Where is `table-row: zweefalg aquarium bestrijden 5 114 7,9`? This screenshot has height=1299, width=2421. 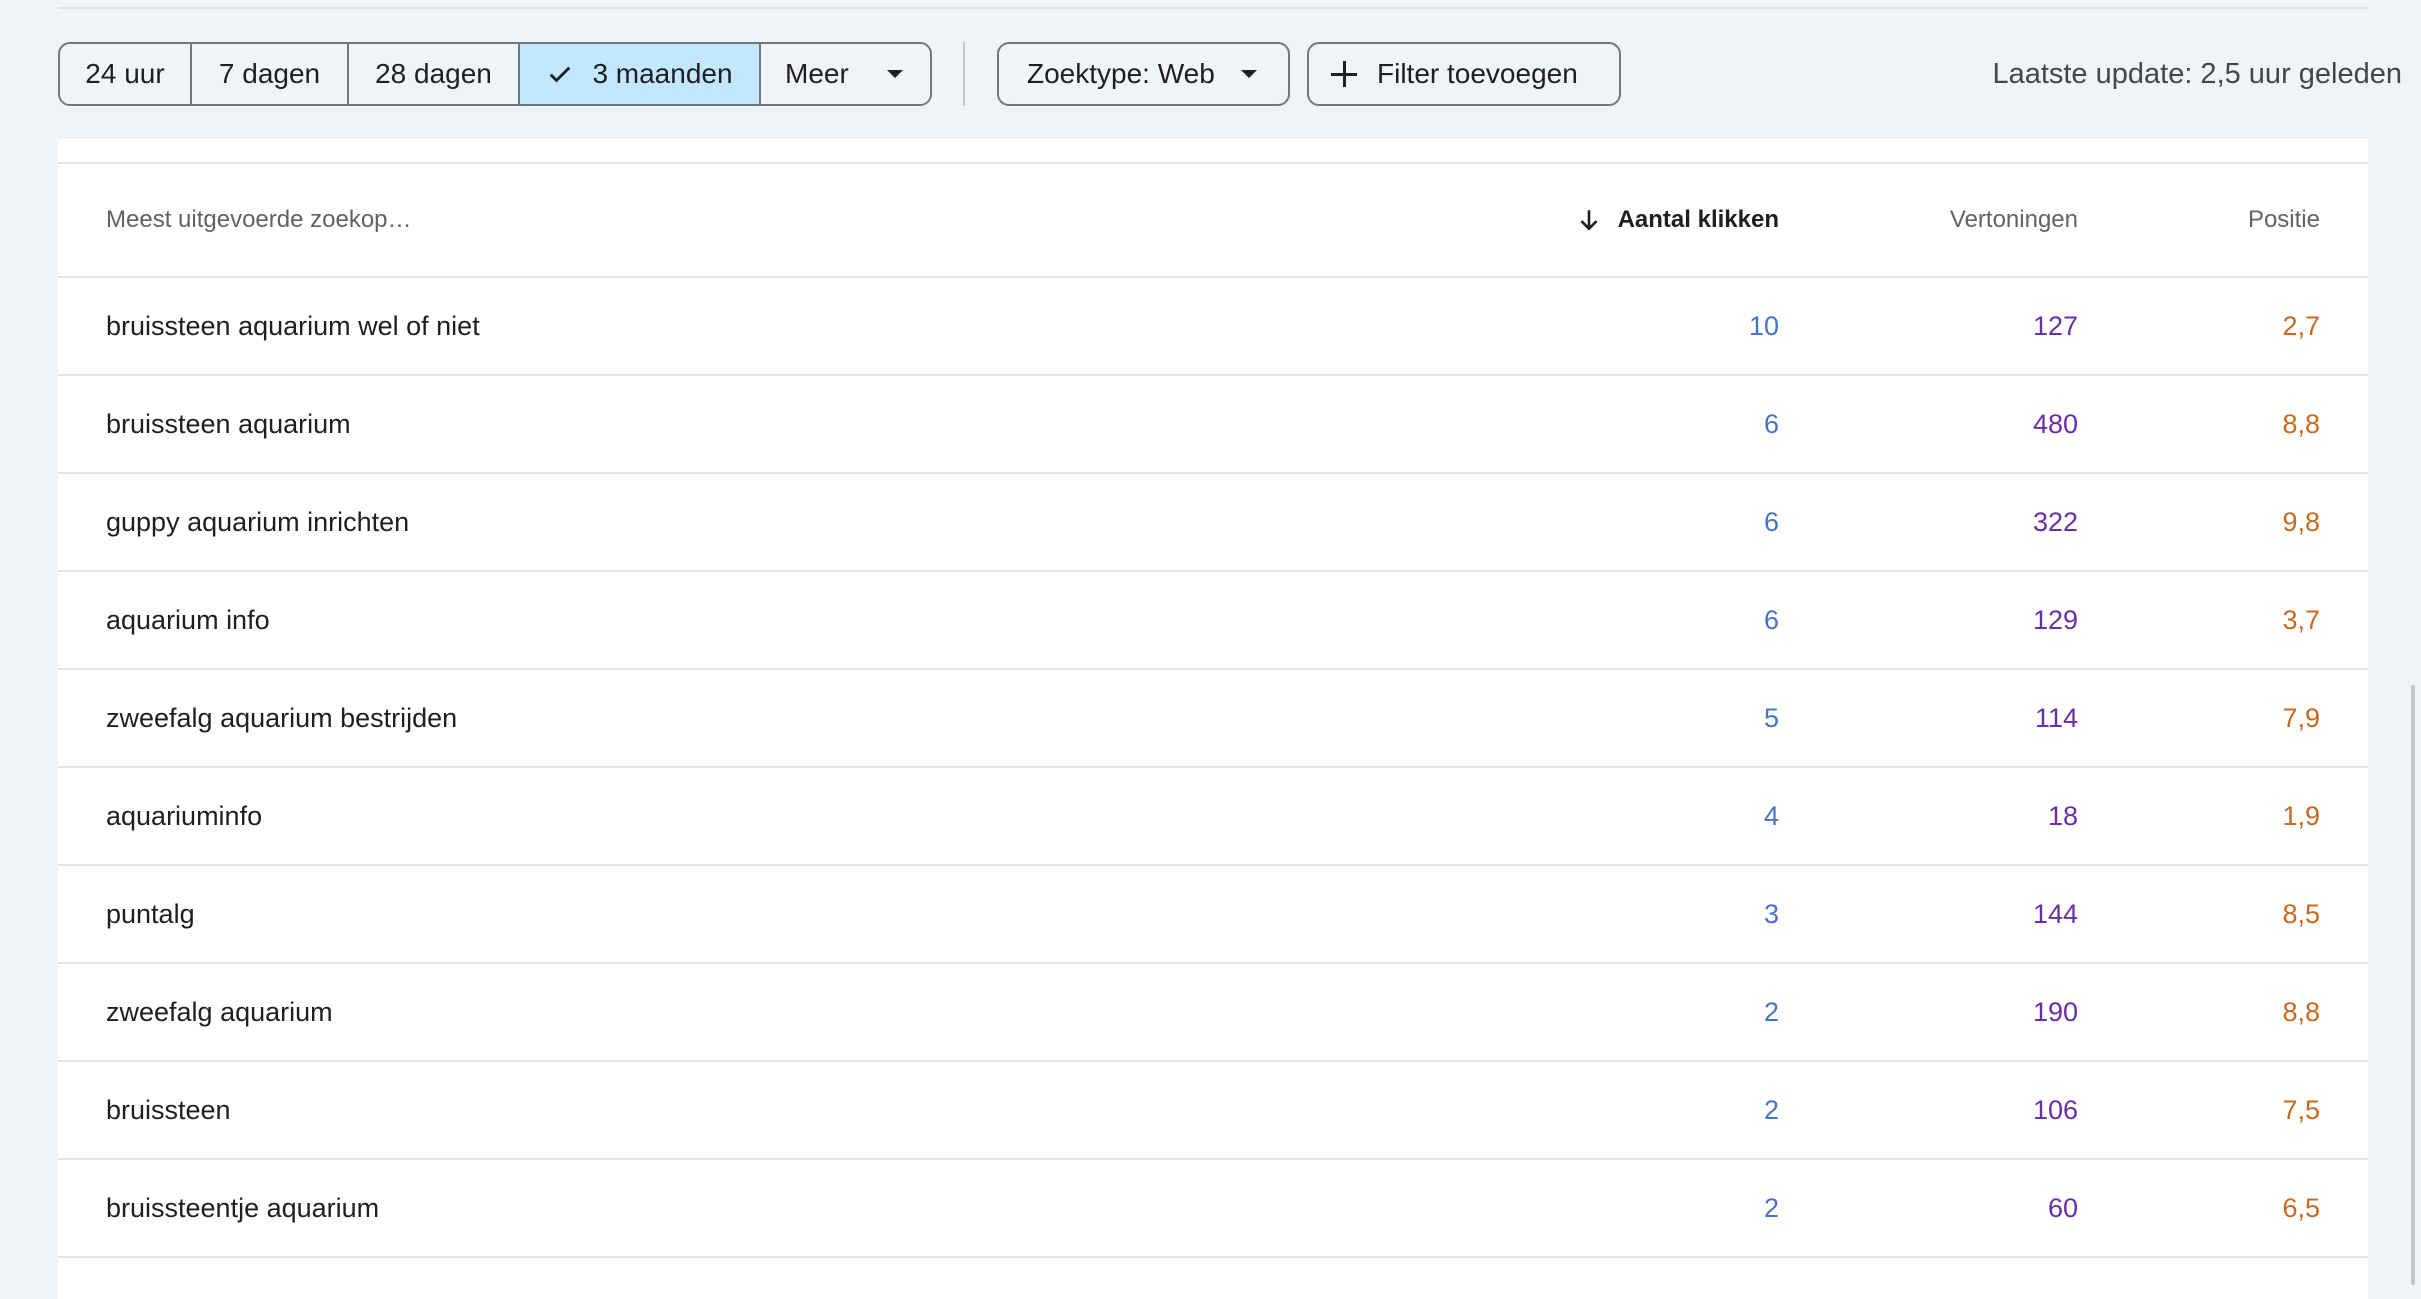 table-row: zweefalg aquarium bestrijden 5 114 7,9 is located at coordinates (1213, 719).